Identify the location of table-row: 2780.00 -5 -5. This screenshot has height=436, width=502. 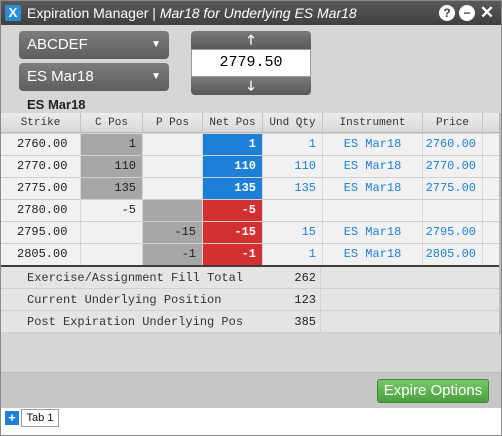
(251, 211).